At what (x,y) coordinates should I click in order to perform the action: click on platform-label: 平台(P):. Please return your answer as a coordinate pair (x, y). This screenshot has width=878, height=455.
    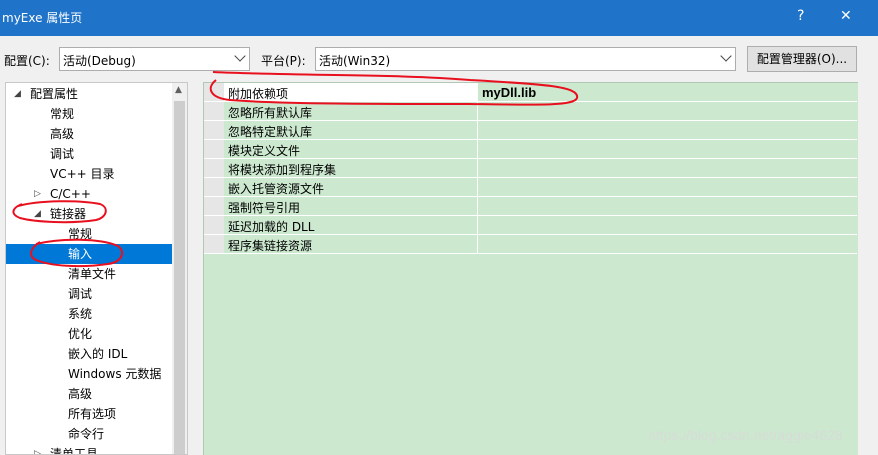
    Looking at the image, I should click on (283, 61).